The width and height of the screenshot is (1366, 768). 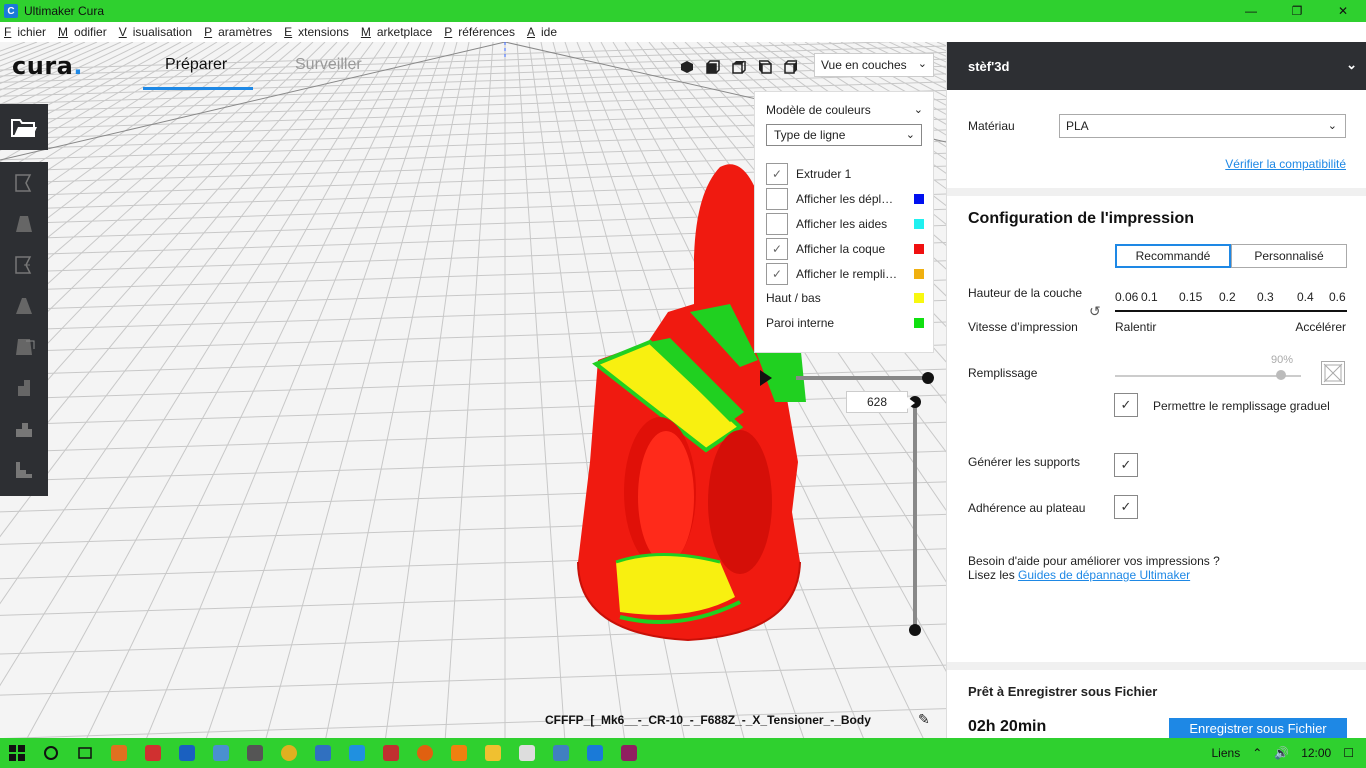 What do you see at coordinates (739, 67) in the screenshot?
I see `view-top-icon` at bounding box center [739, 67].